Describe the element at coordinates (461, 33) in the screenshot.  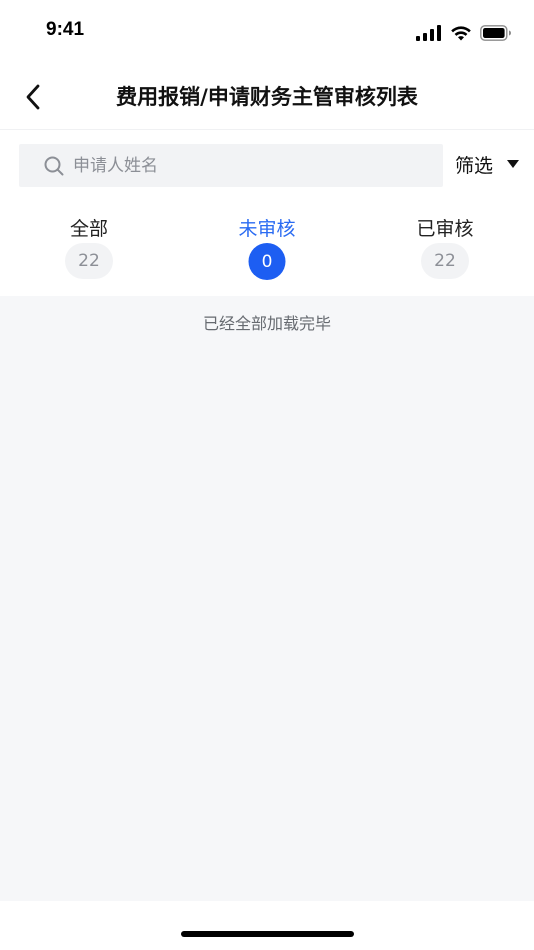
I see `wifi-icon` at that location.